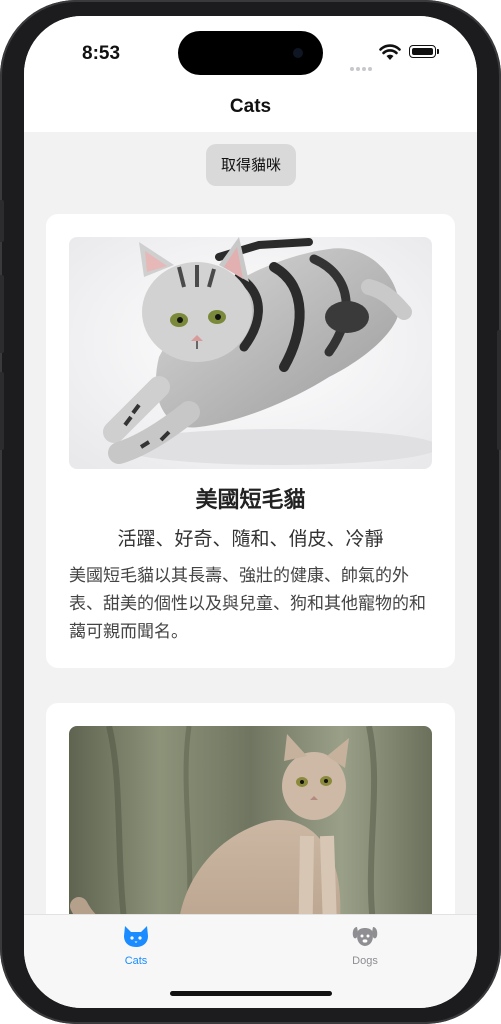 Image resolution: width=501 pixels, height=1024 pixels. What do you see at coordinates (250, 106) in the screenshot?
I see `page-title: Cats` at bounding box center [250, 106].